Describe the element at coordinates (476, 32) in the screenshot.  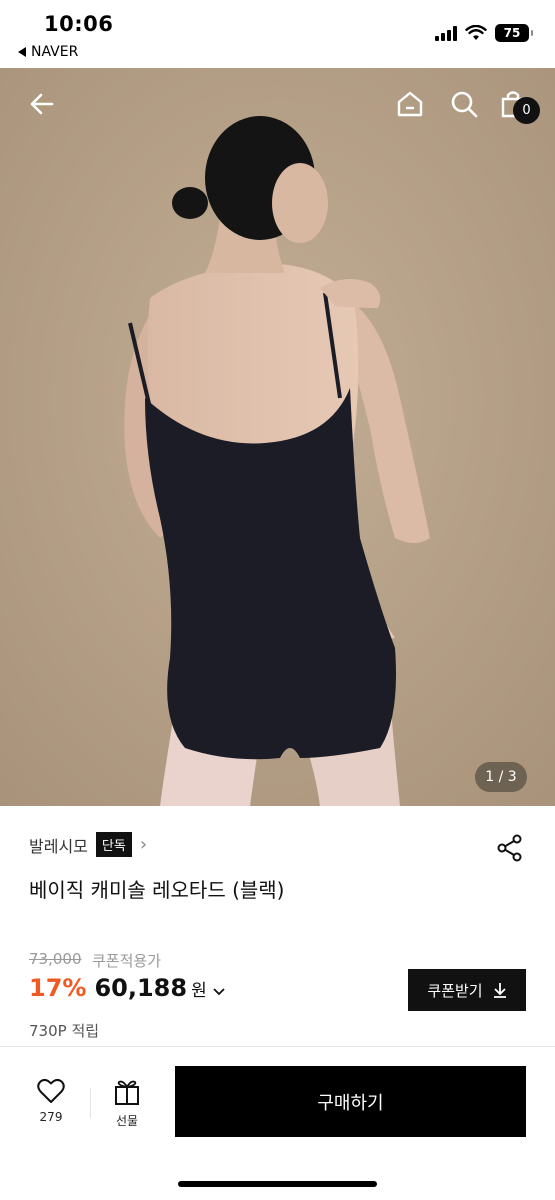
I see `wifi-icon` at that location.